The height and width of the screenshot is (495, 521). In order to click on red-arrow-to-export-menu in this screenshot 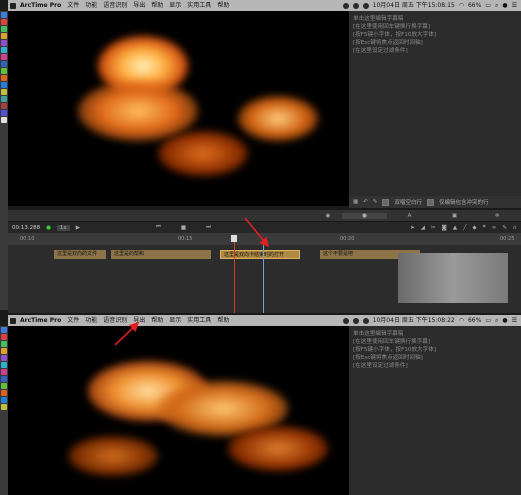, I will do `click(127, 333)`.